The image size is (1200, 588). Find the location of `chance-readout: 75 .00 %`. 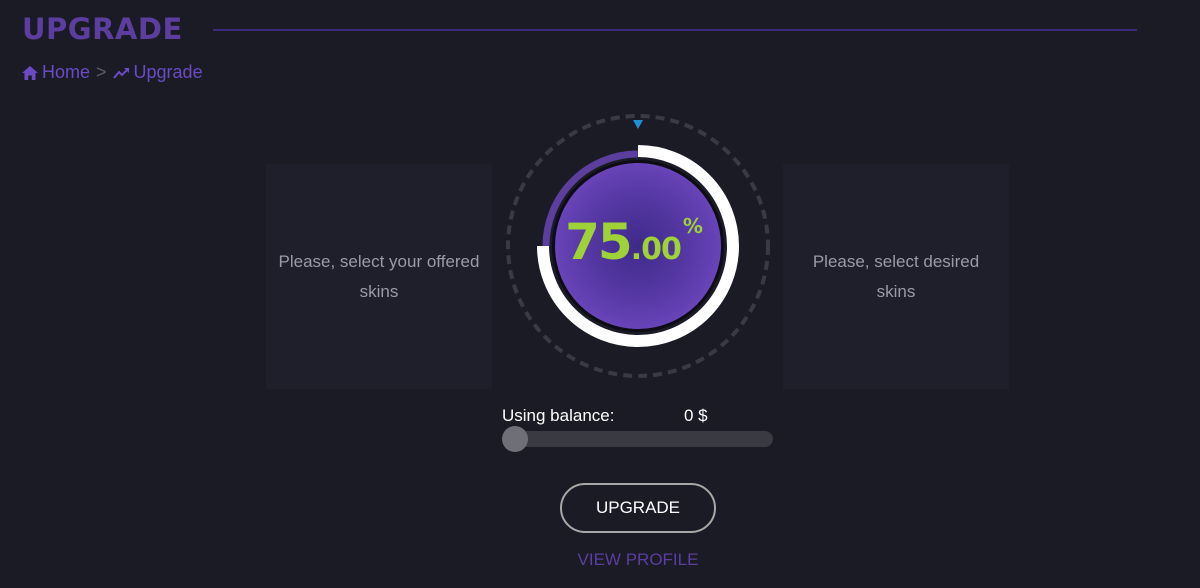

chance-readout: 75 .00 % is located at coordinates (638, 248).